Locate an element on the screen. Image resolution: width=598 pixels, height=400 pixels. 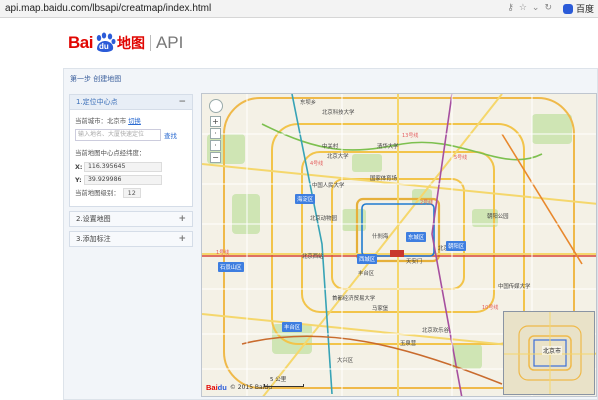
baidu-map-logo: Bai du 地图 API is located at coordinates (125, 43).